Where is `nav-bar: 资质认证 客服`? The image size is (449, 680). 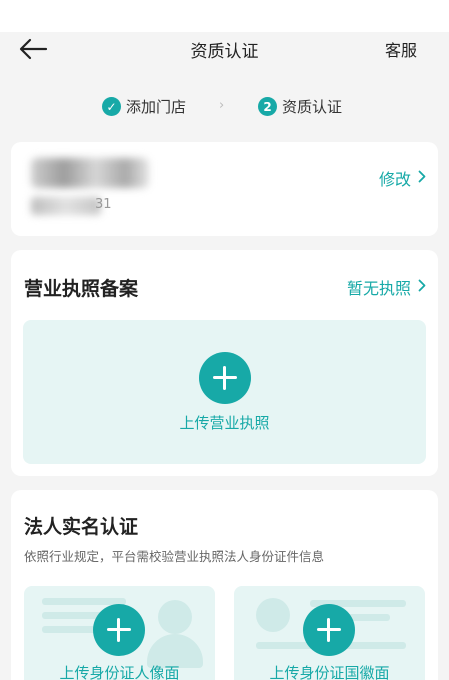 nav-bar: 资质认证 客服 is located at coordinates (224, 52).